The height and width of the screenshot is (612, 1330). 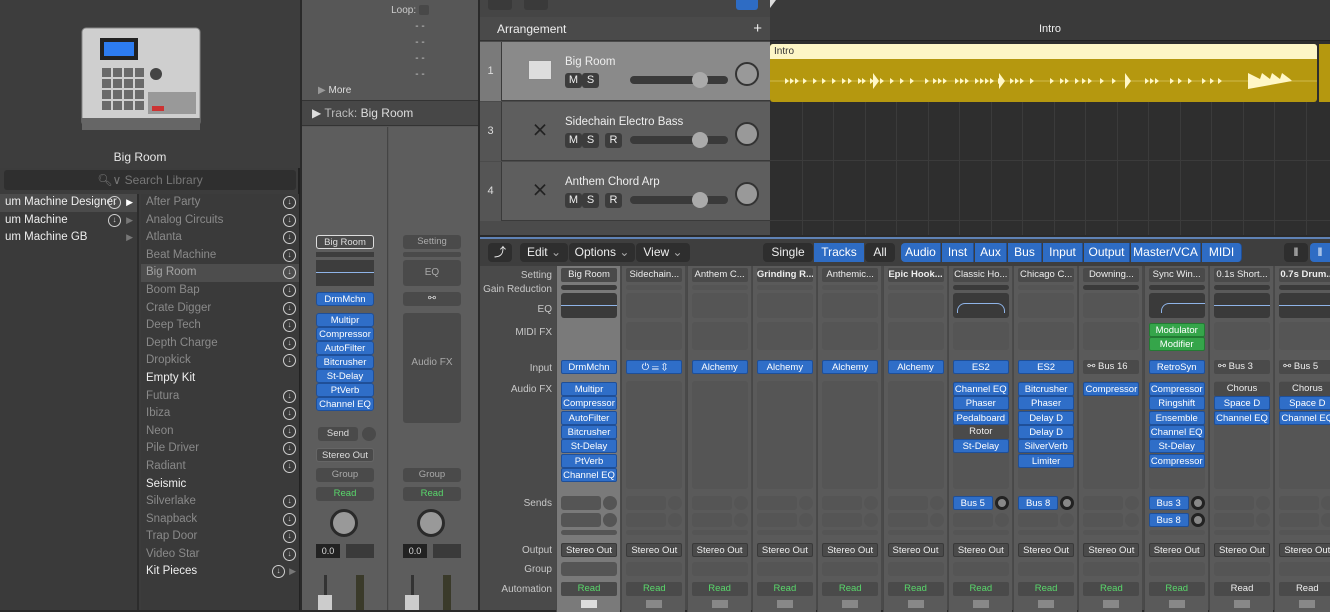 What do you see at coordinates (958, 252) in the screenshot?
I see `filter-inst: Inst` at bounding box center [958, 252].